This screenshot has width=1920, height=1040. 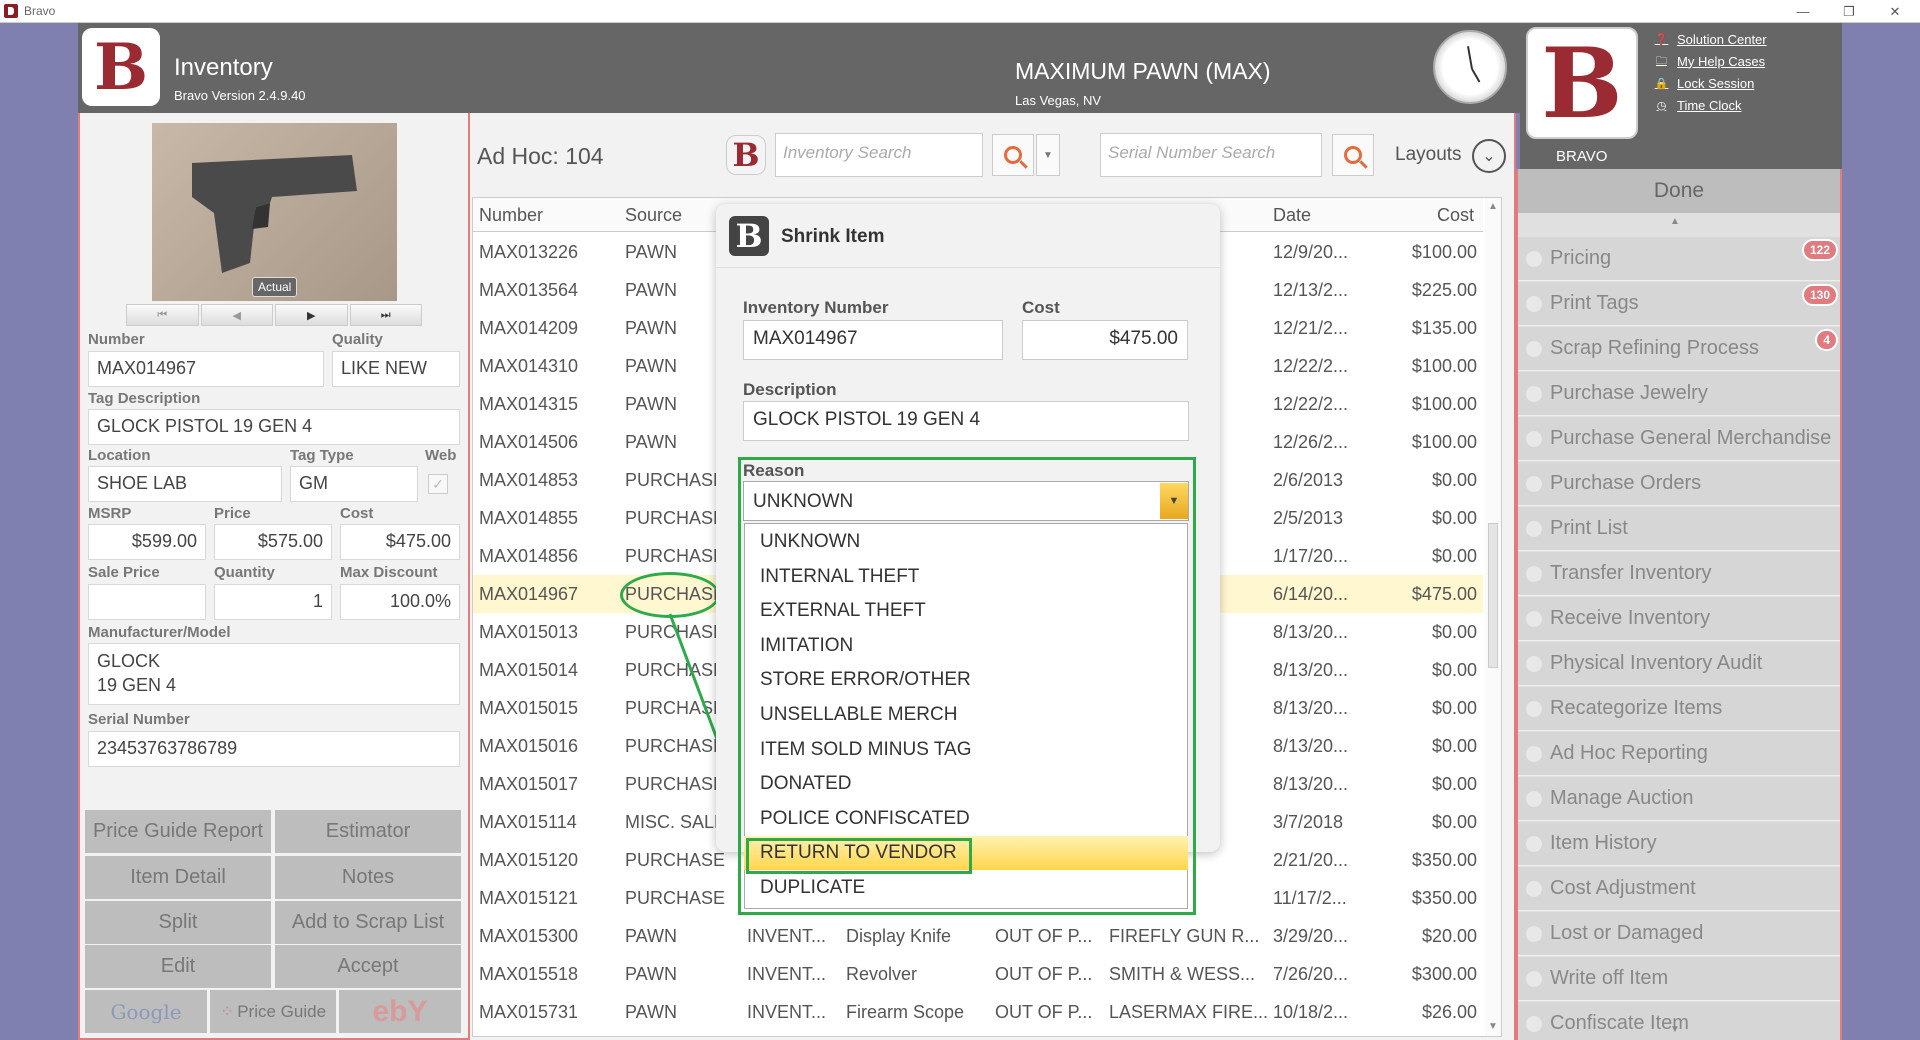 I want to click on number-field: MAX014967, so click(x=206, y=369).